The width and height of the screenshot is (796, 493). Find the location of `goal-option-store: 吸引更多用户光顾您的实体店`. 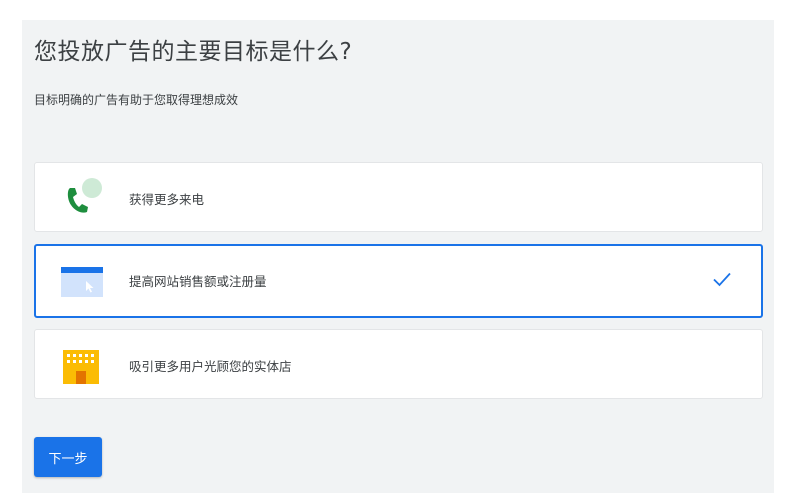

goal-option-store: 吸引更多用户光顾您的实体店 is located at coordinates (398, 364).